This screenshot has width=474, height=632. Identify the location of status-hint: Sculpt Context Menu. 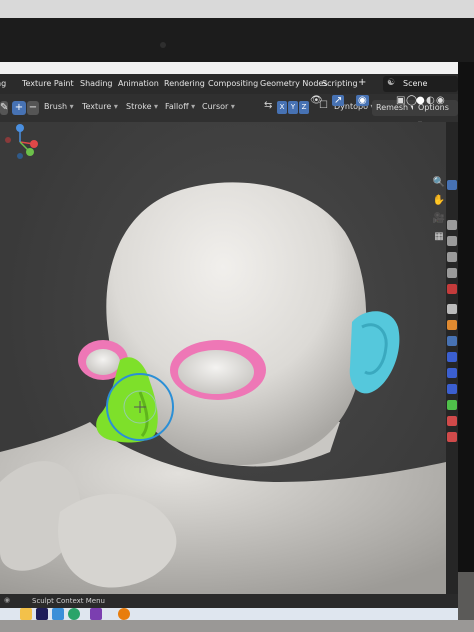
(68, 601).